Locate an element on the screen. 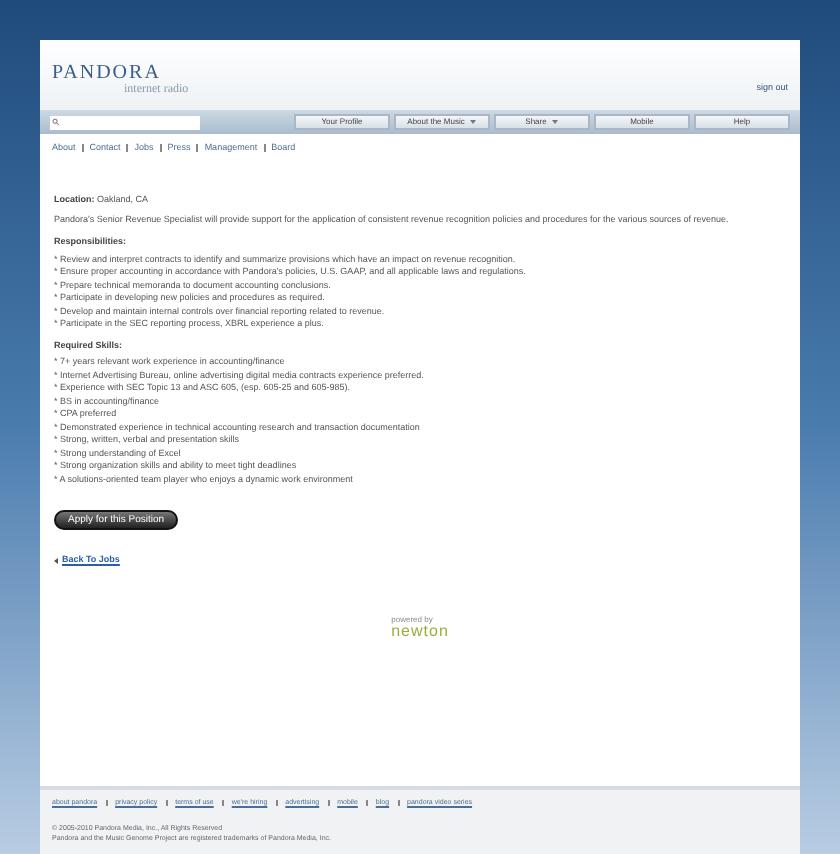  search-field is located at coordinates (125, 122).